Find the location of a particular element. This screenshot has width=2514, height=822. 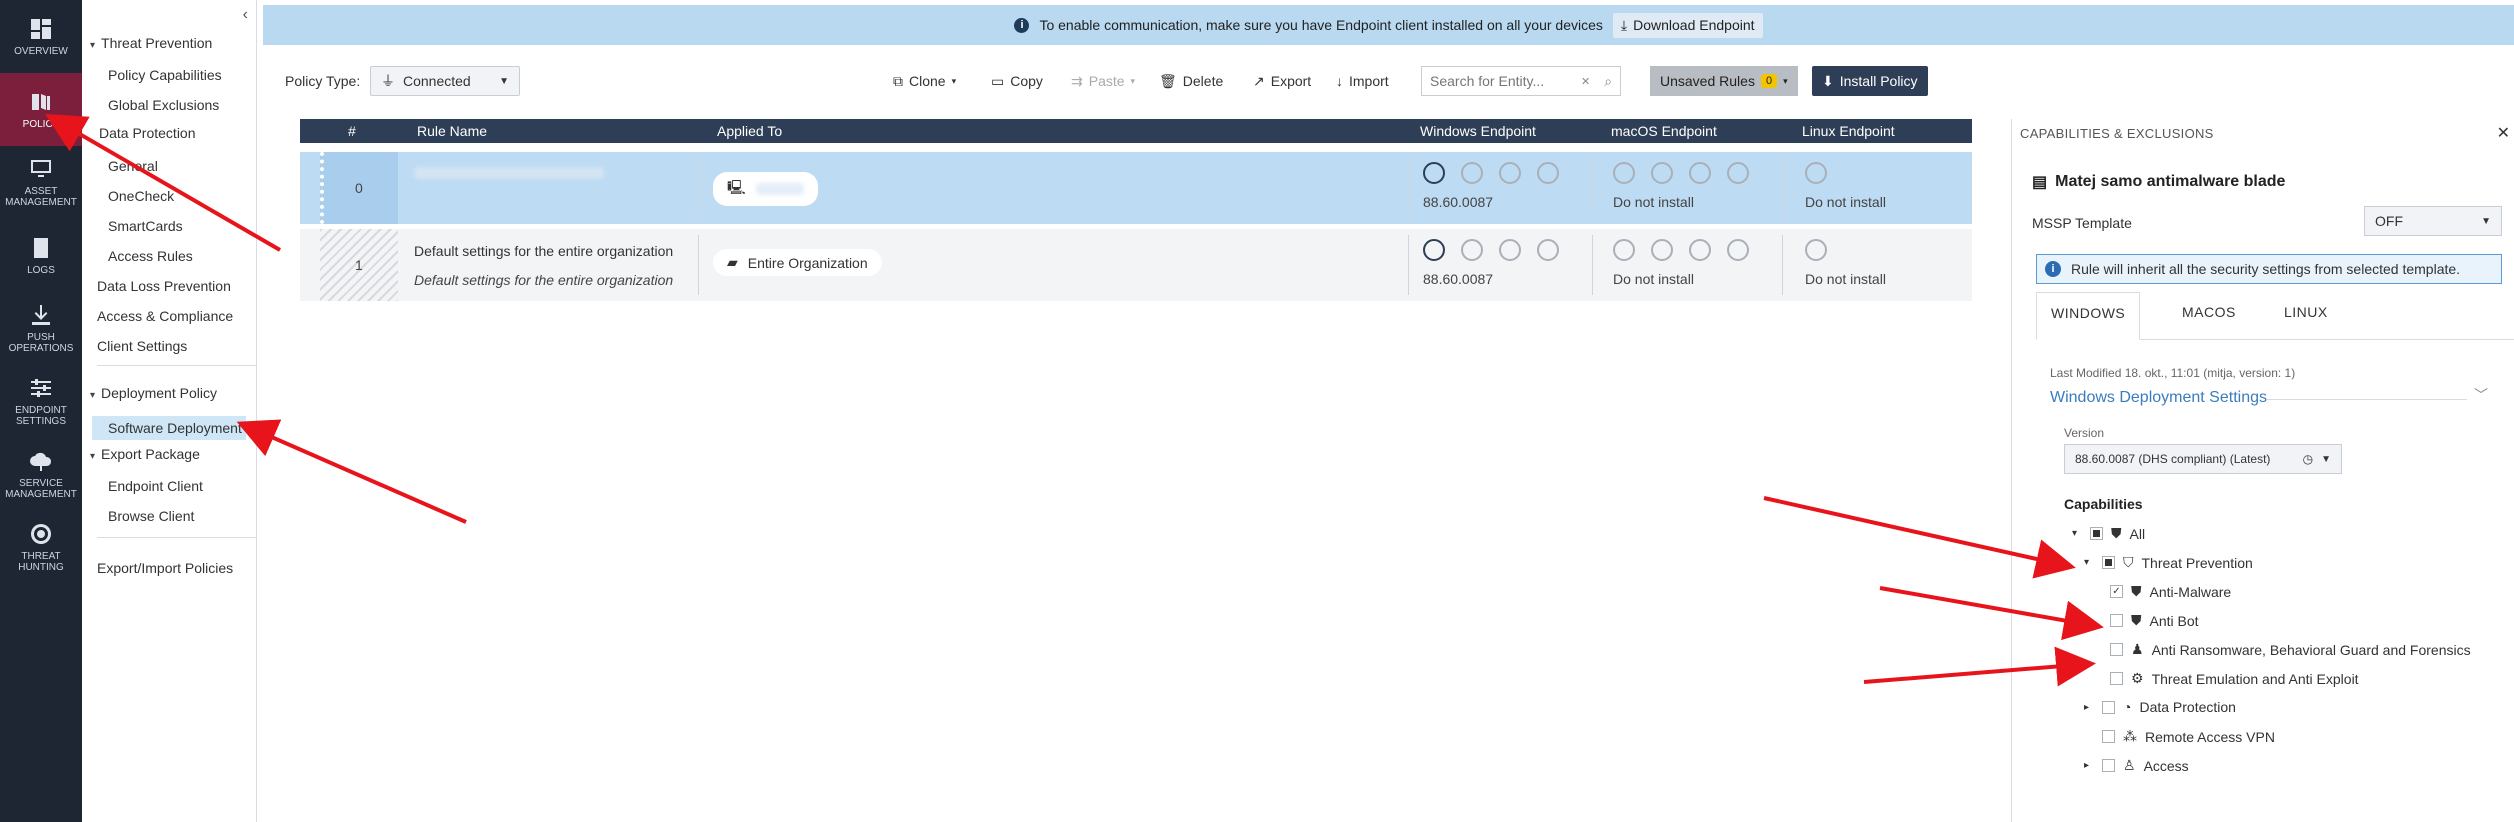

rail-push-operations: PUSH OPERATIONS is located at coordinates (41, 328).